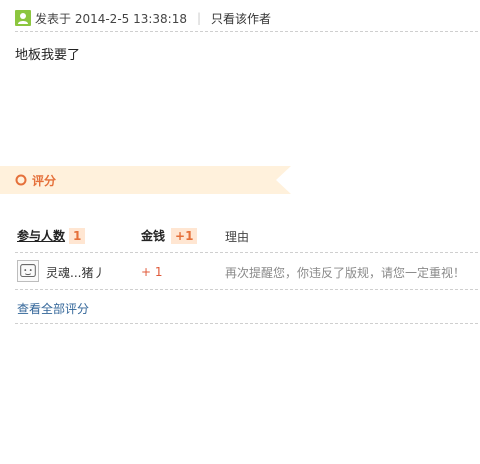  Describe the element at coordinates (75, 272) in the screenshot. I see `rater-name: 灵魂...猪丿` at that location.